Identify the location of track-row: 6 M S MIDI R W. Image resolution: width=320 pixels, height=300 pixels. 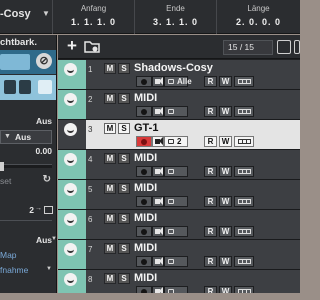
(179, 225).